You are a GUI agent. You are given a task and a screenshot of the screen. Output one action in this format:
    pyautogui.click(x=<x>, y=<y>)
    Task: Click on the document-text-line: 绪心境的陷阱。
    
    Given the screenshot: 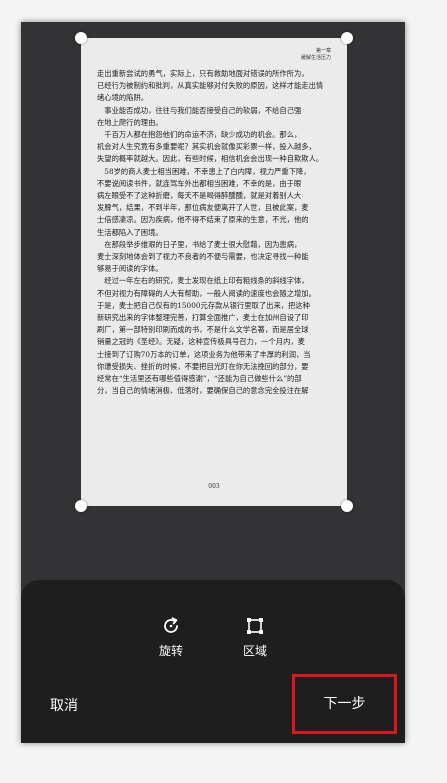 What is the action you would take?
    pyautogui.click(x=123, y=98)
    